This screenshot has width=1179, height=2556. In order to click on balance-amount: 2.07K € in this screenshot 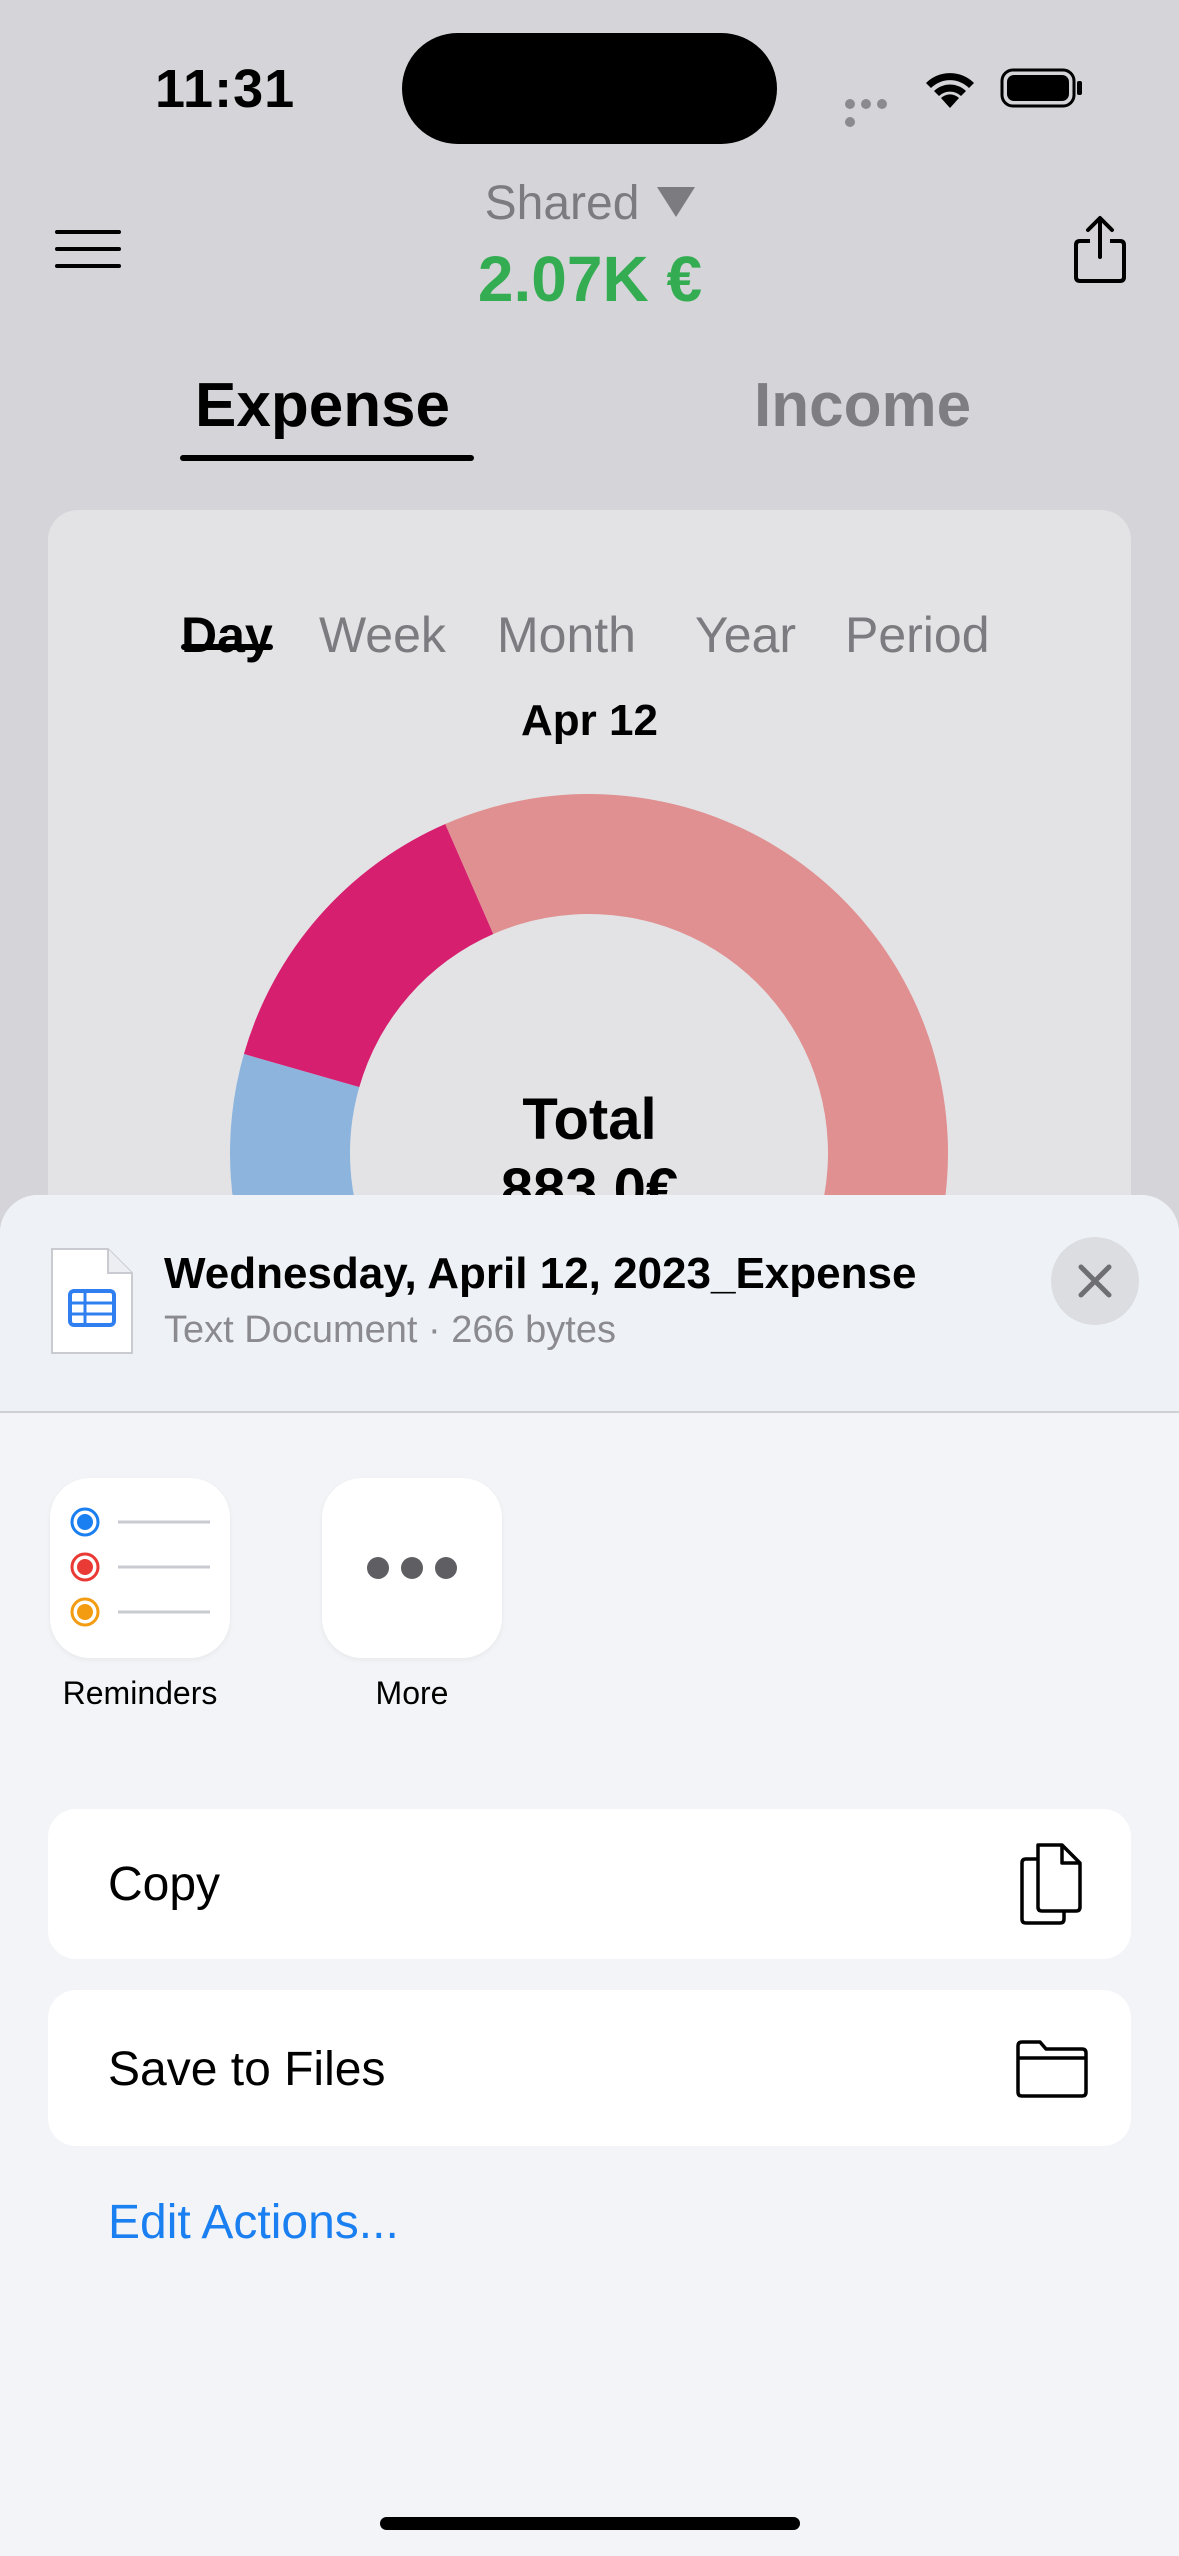, I will do `click(590, 279)`.